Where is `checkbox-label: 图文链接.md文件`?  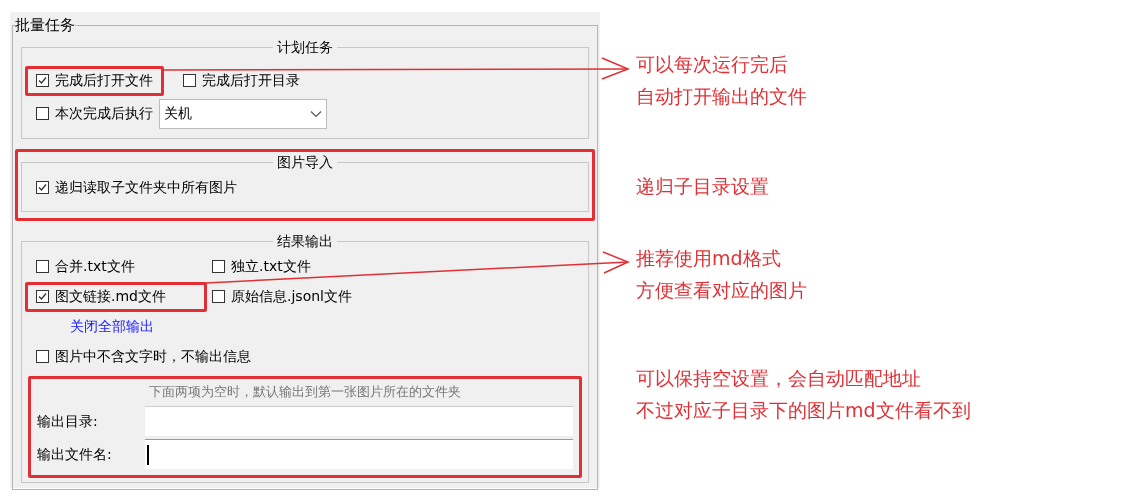
checkbox-label: 图文链接.md文件 is located at coordinates (110, 296).